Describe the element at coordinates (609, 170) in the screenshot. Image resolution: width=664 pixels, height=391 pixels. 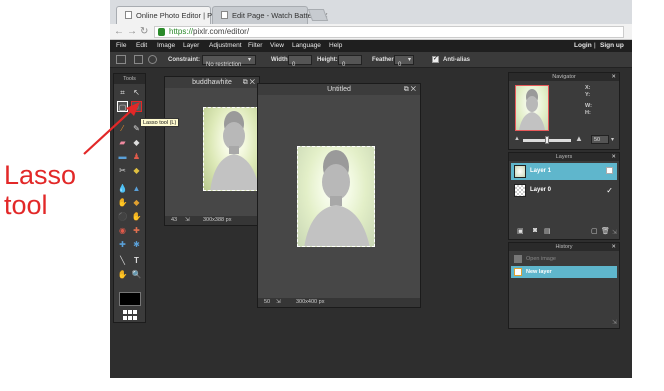
I see `layer-visibility-checkbox` at that location.